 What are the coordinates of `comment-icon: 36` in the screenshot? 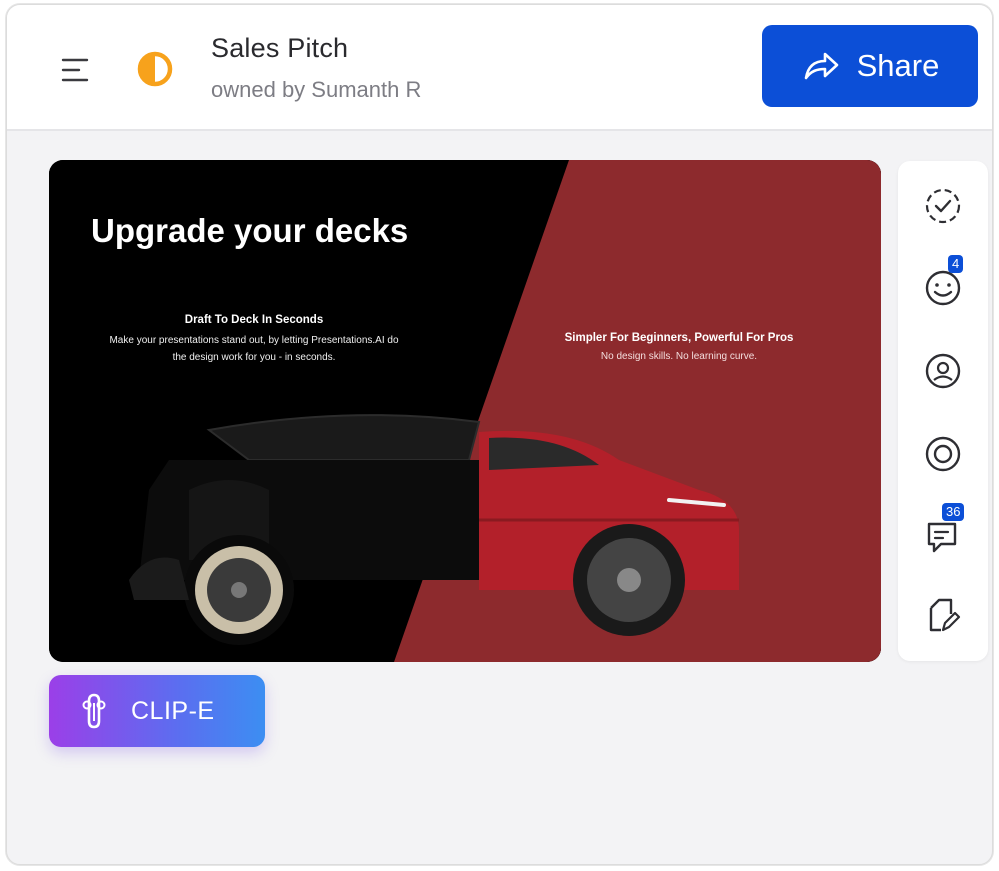 It's located at (943, 532).